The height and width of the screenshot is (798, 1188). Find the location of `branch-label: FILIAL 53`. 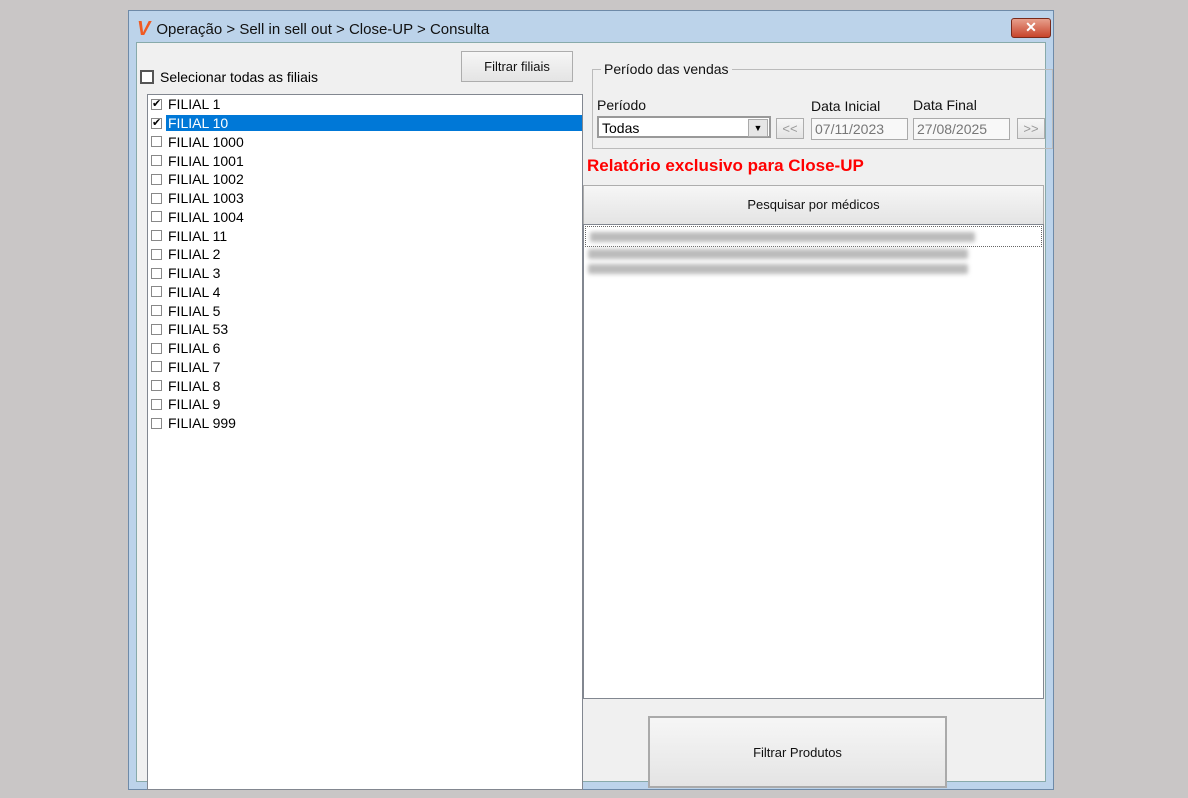

branch-label: FILIAL 53 is located at coordinates (198, 329).